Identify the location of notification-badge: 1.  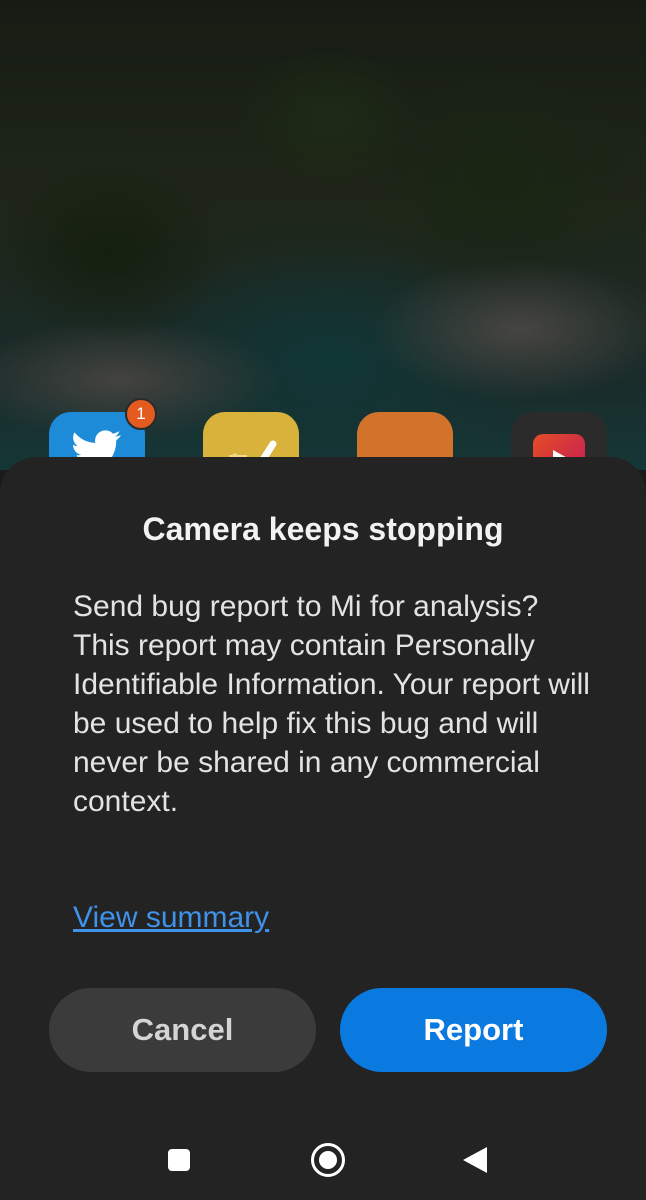
(141, 414).